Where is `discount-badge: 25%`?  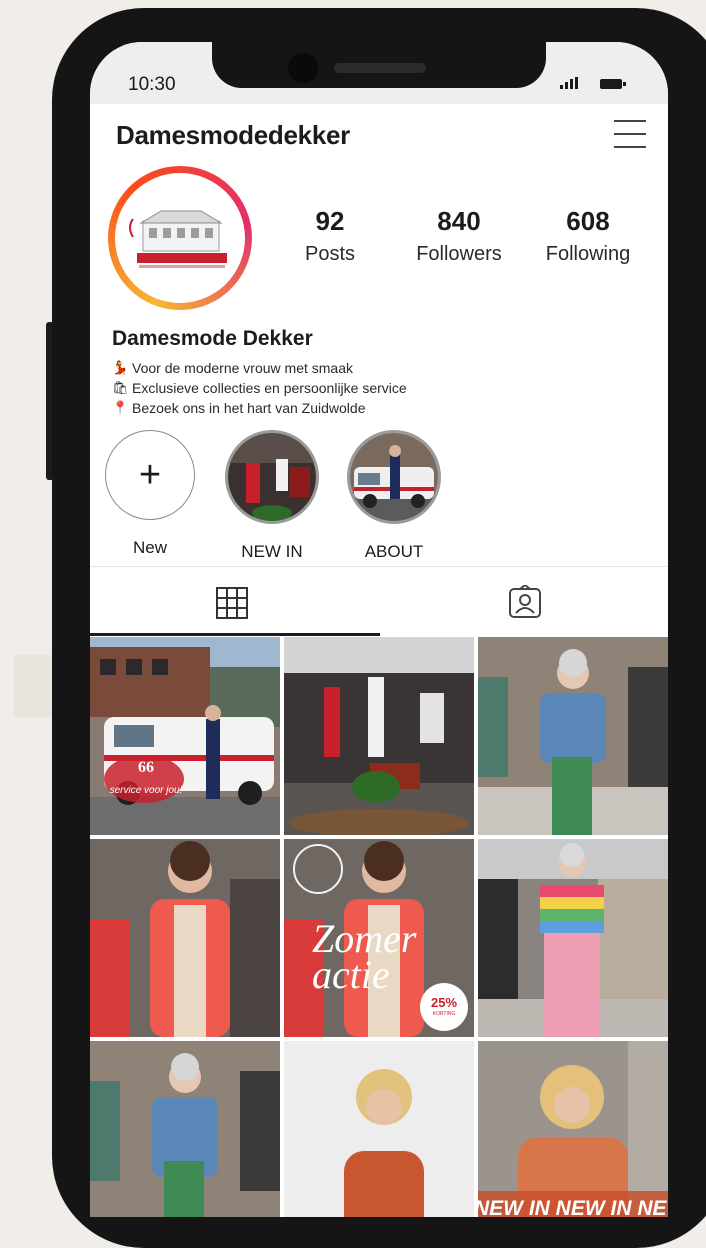
discount-badge: 25% is located at coordinates (444, 1002).